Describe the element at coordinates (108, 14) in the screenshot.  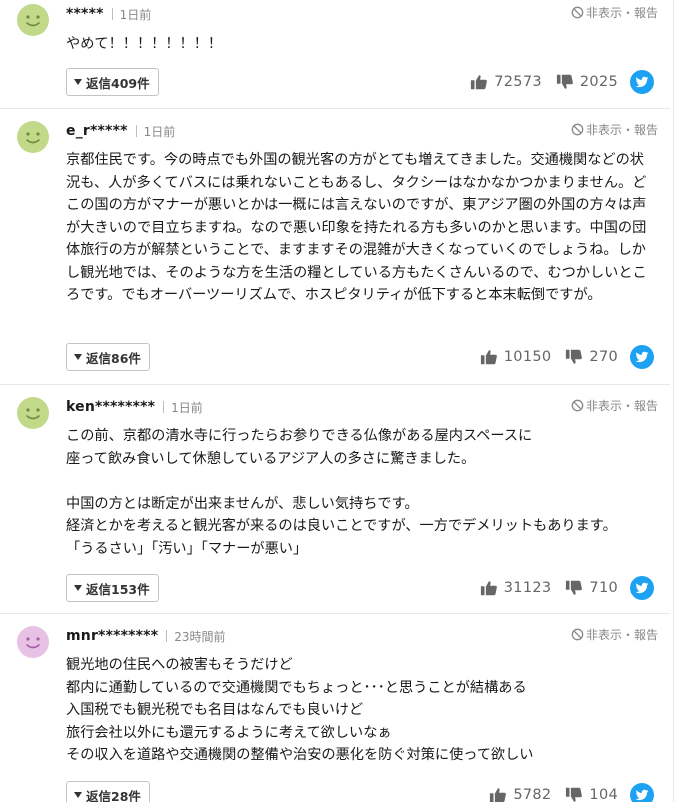
I see `comment-header: ***** 1日前` at that location.